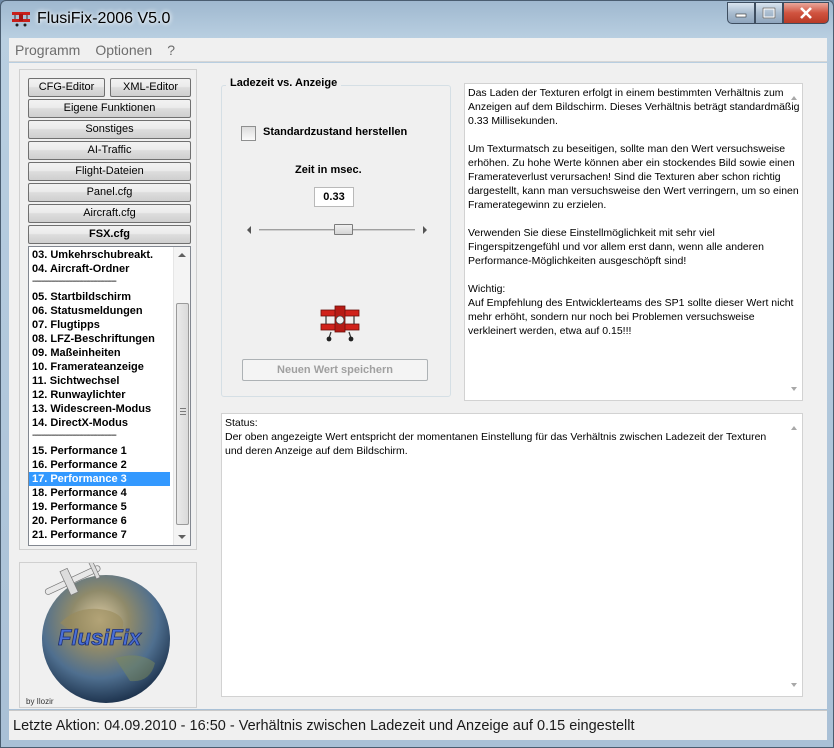  Describe the element at coordinates (99, 451) in the screenshot. I see `list-item: 15. Performance 1` at that location.